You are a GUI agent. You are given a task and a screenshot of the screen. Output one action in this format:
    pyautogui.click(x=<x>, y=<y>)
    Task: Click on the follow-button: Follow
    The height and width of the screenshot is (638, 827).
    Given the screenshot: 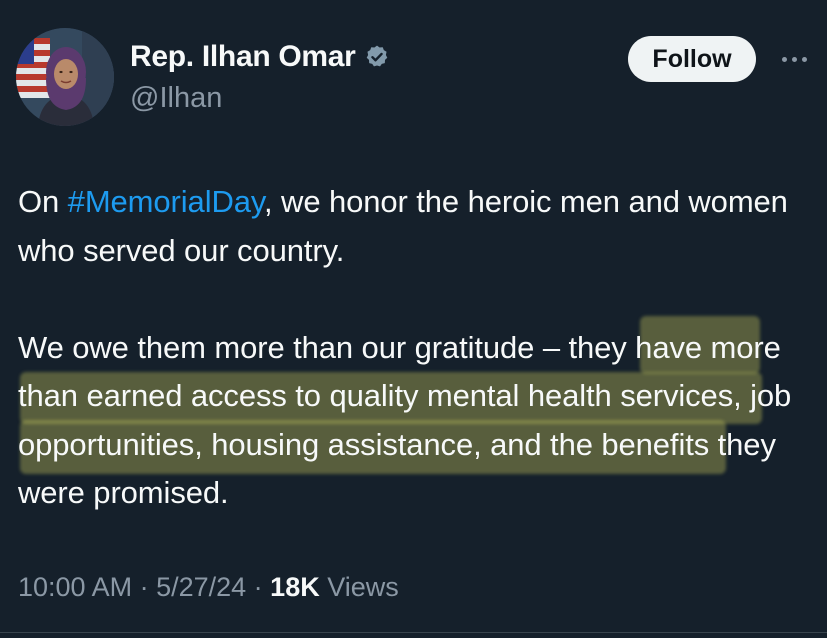 What is the action you would take?
    pyautogui.click(x=692, y=59)
    